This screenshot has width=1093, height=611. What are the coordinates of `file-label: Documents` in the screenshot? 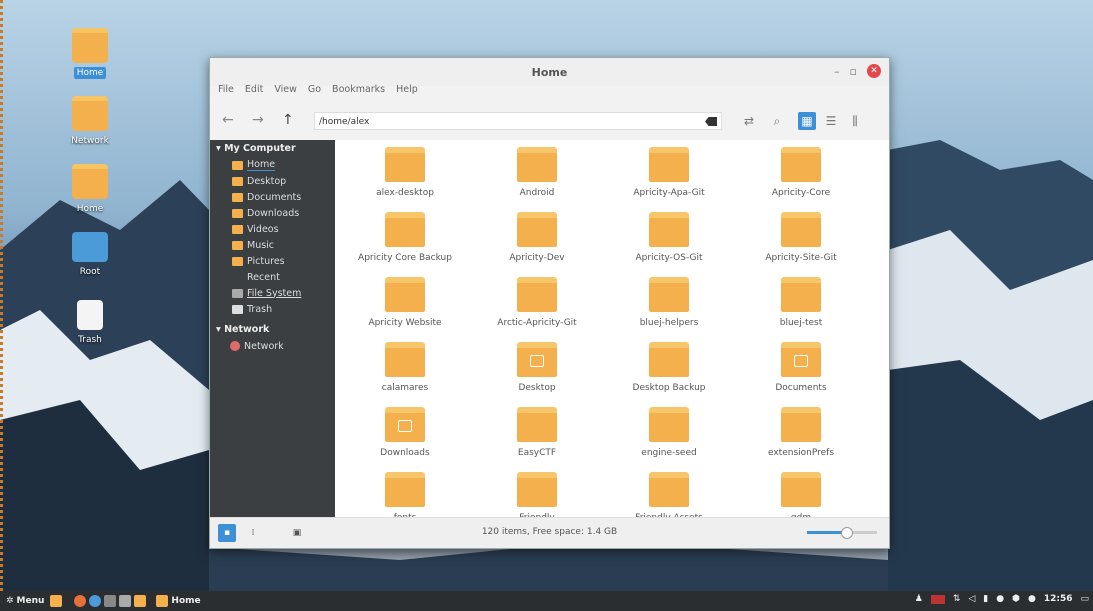 It's located at (801, 388).